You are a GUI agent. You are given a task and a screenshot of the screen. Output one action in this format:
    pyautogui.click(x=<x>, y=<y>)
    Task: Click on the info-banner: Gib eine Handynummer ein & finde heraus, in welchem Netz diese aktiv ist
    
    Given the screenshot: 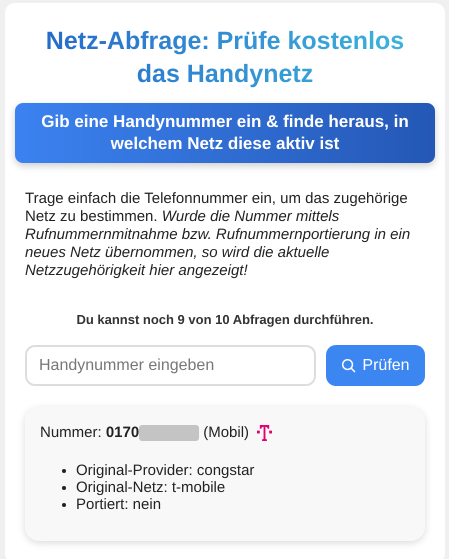 What is the action you would take?
    pyautogui.click(x=225, y=133)
    